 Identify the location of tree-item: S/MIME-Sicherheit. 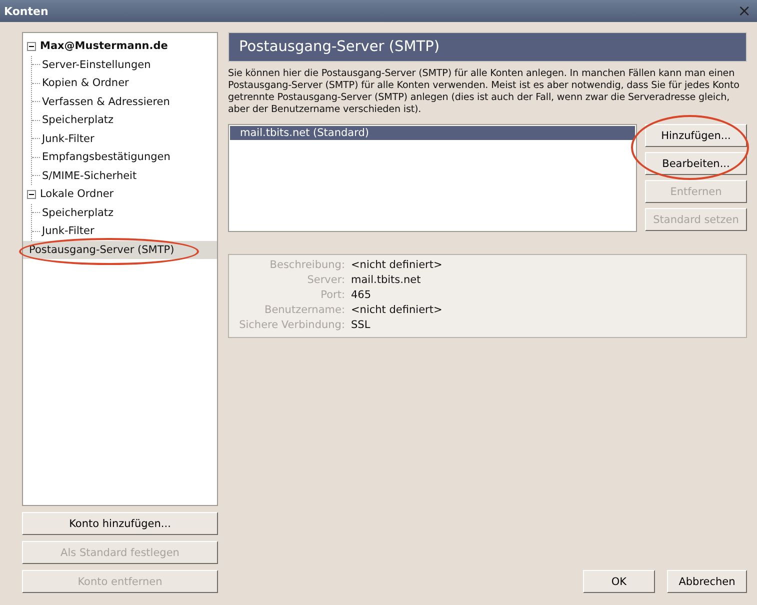
(89, 175).